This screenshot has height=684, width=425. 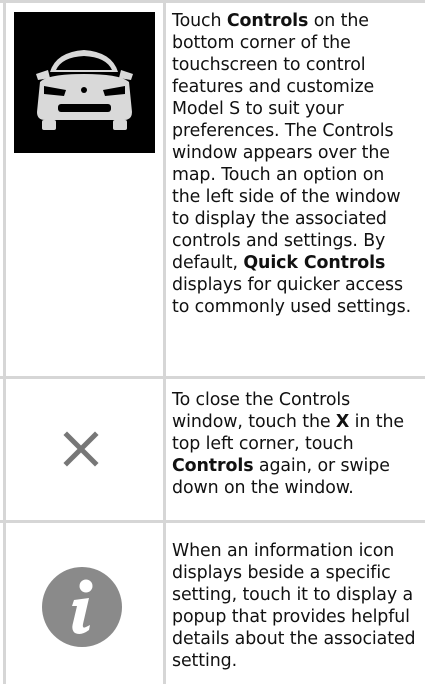 What do you see at coordinates (314, 263) in the screenshot?
I see `bold-term: Quick Controls` at bounding box center [314, 263].